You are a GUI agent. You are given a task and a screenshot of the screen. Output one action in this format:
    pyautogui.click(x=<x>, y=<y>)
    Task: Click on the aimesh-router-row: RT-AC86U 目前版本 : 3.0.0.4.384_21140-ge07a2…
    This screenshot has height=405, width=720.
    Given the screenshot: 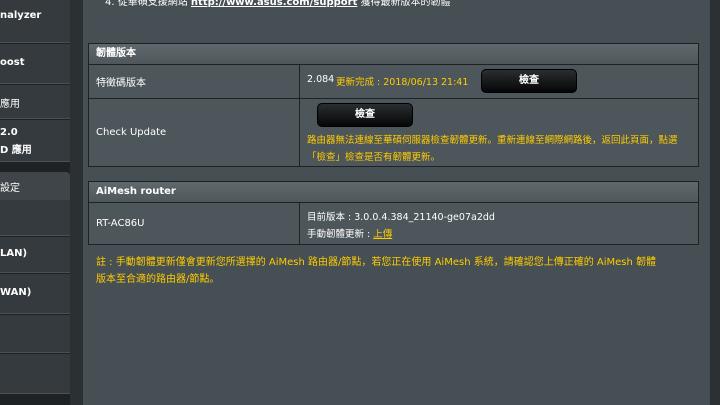 What is the action you would take?
    pyautogui.click(x=393, y=223)
    